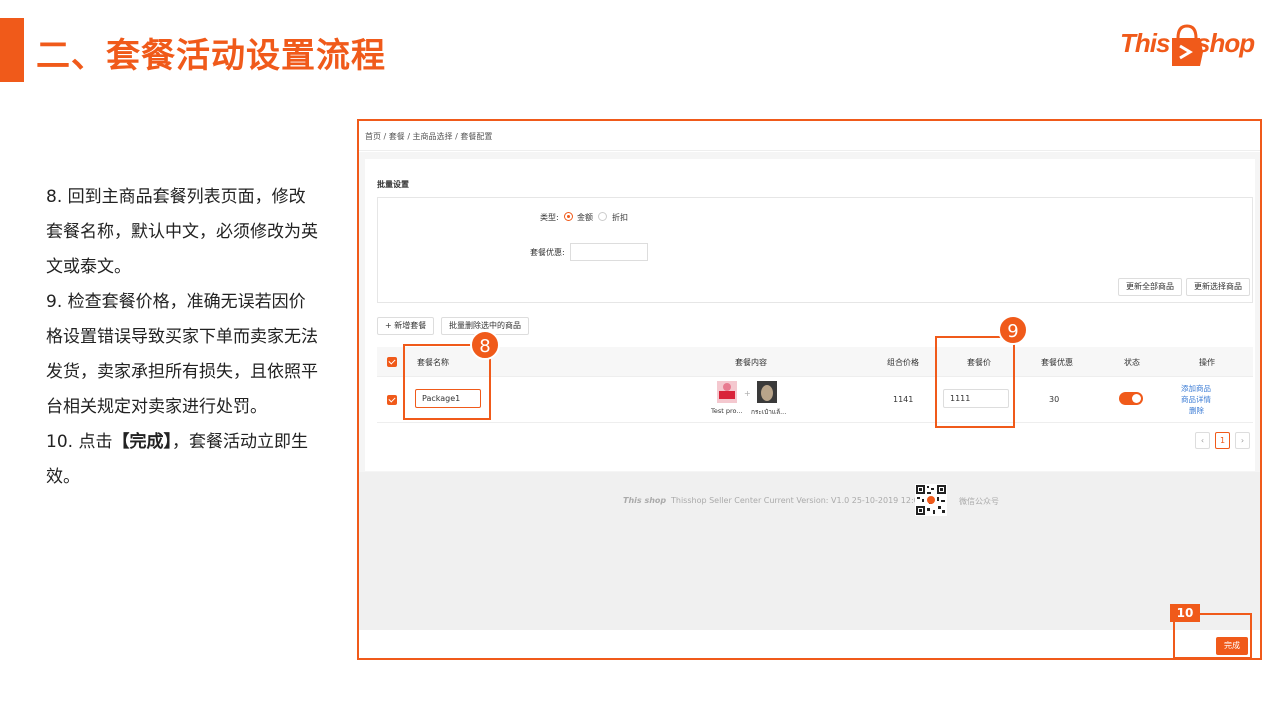  I want to click on step-10-prefix: 10. 点击, so click(79, 442).